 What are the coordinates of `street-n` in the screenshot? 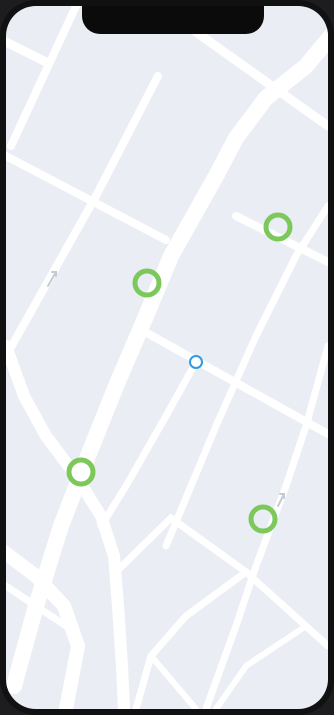 It's located at (173, 681).